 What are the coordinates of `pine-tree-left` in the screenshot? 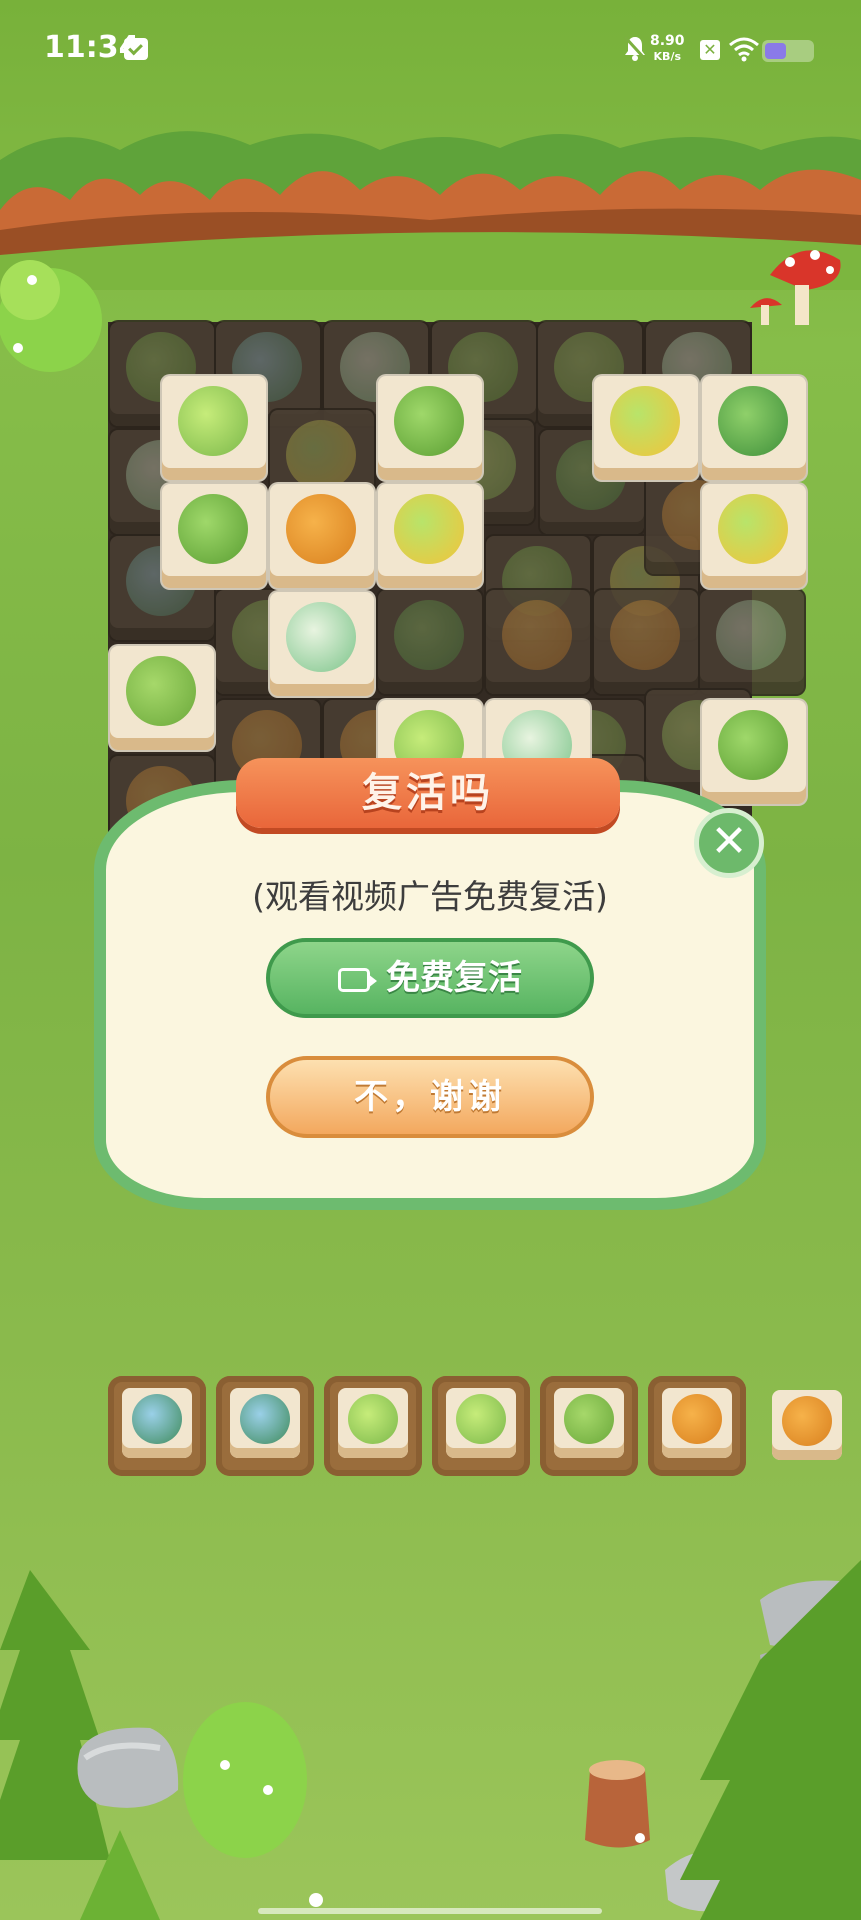 It's located at (80, 1745).